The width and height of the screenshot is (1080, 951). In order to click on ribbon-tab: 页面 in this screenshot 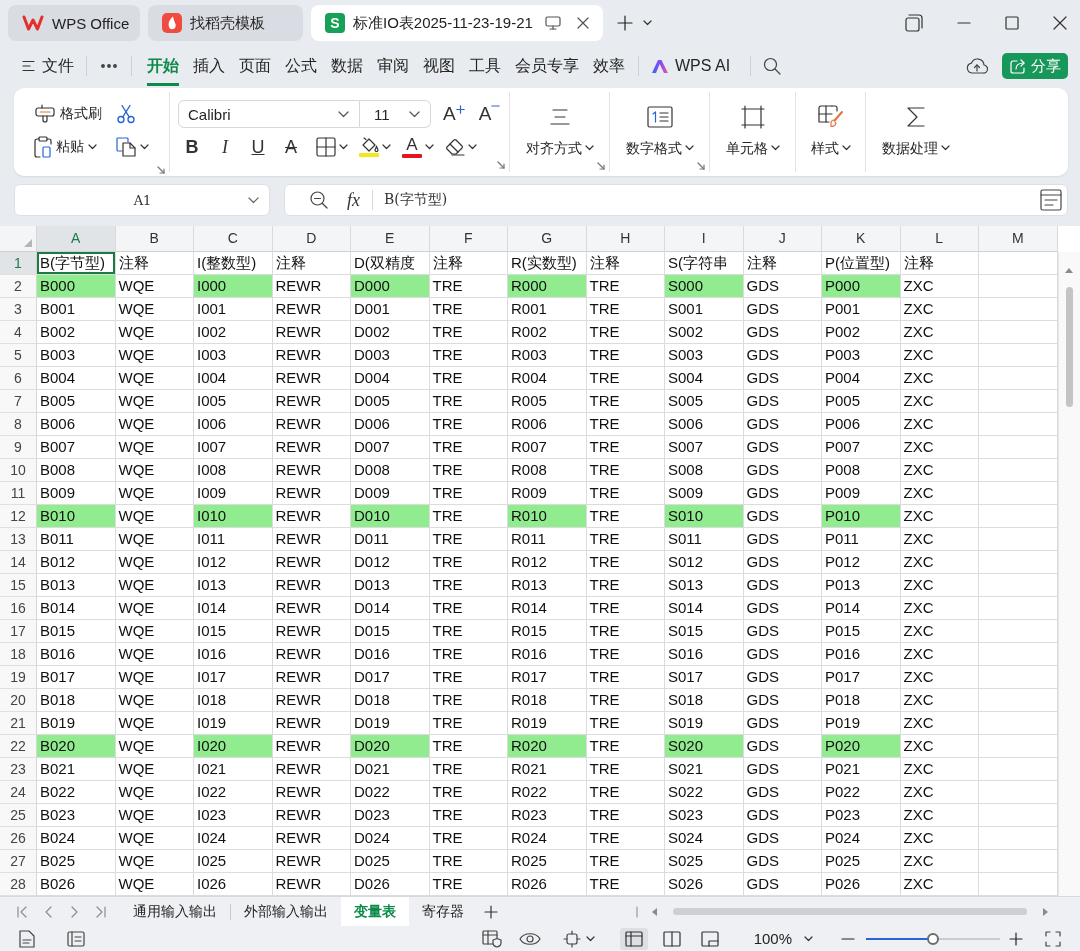, I will do `click(255, 66)`.